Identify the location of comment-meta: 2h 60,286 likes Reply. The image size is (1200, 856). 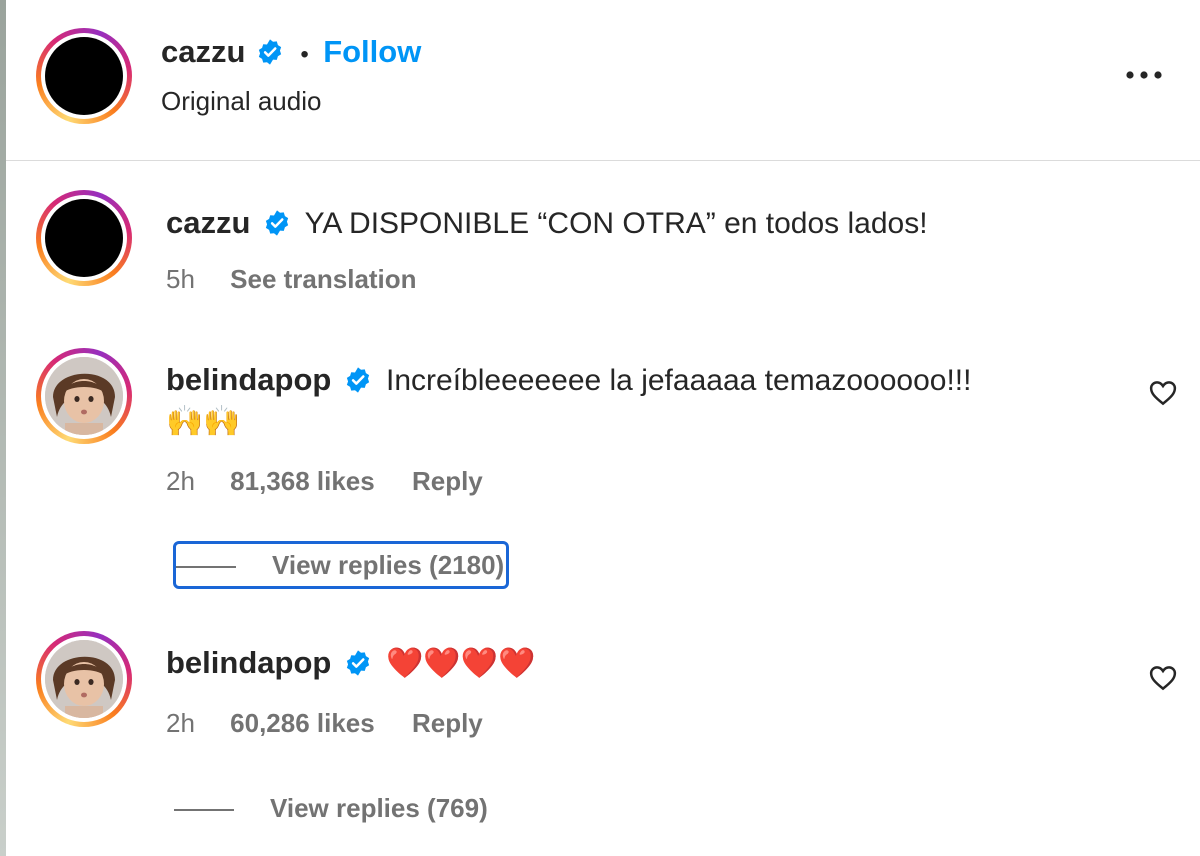
(339, 723).